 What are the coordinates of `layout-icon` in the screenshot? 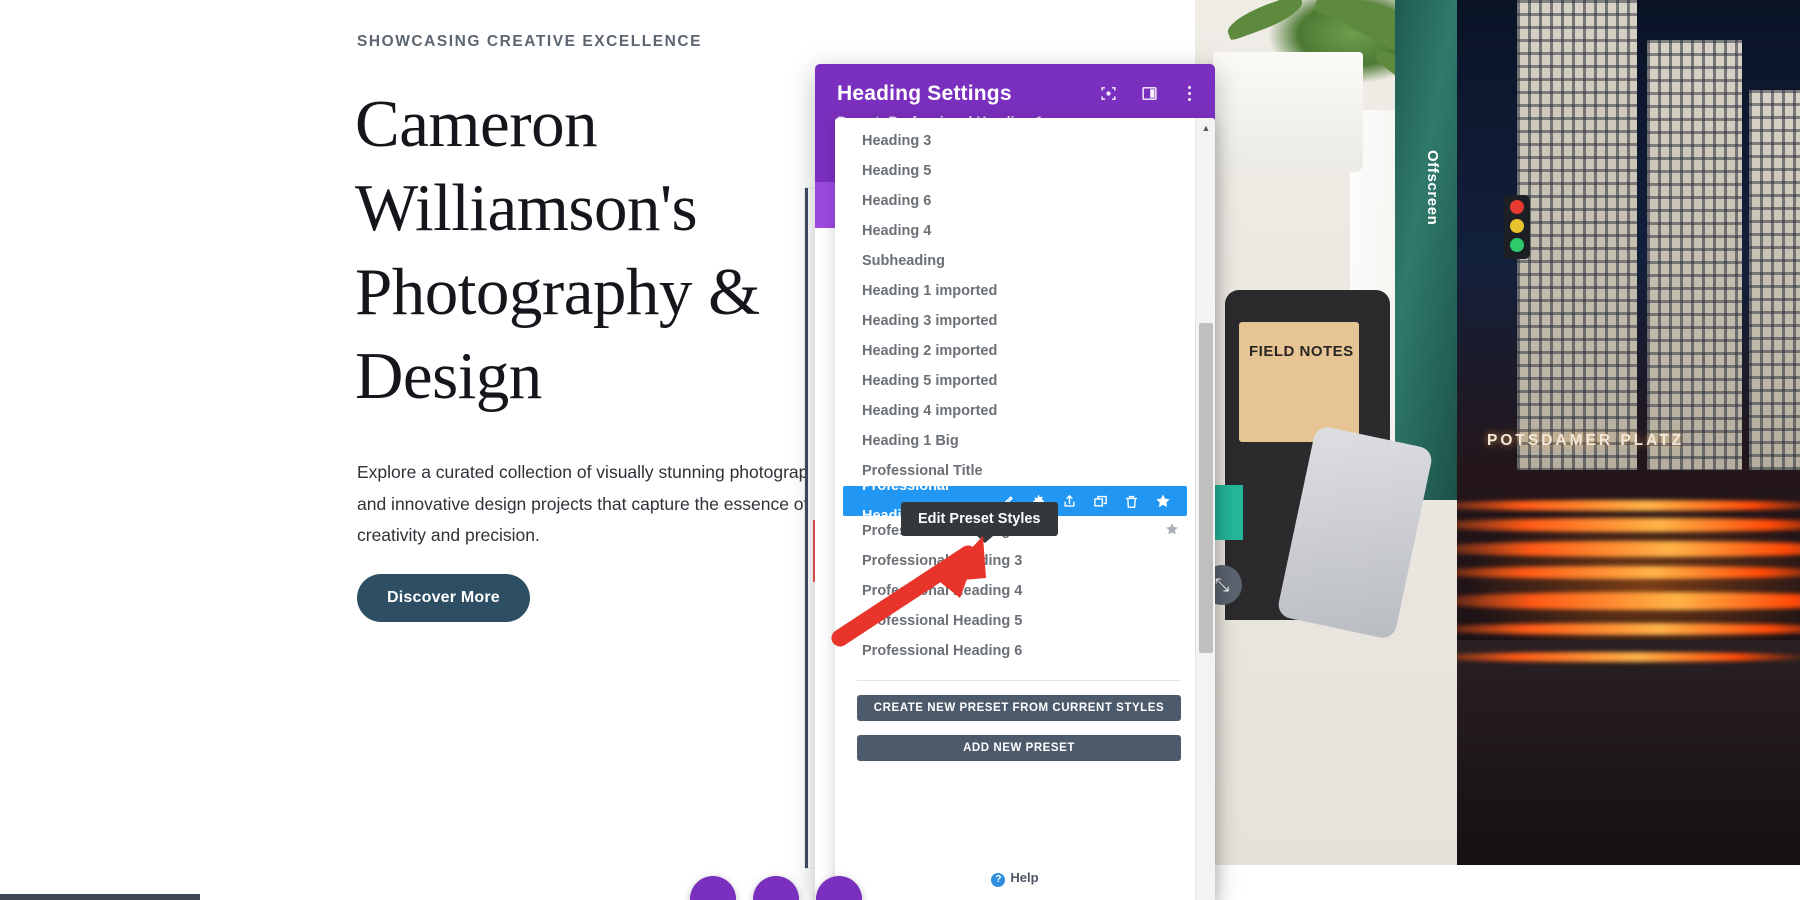 It's located at (1149, 93).